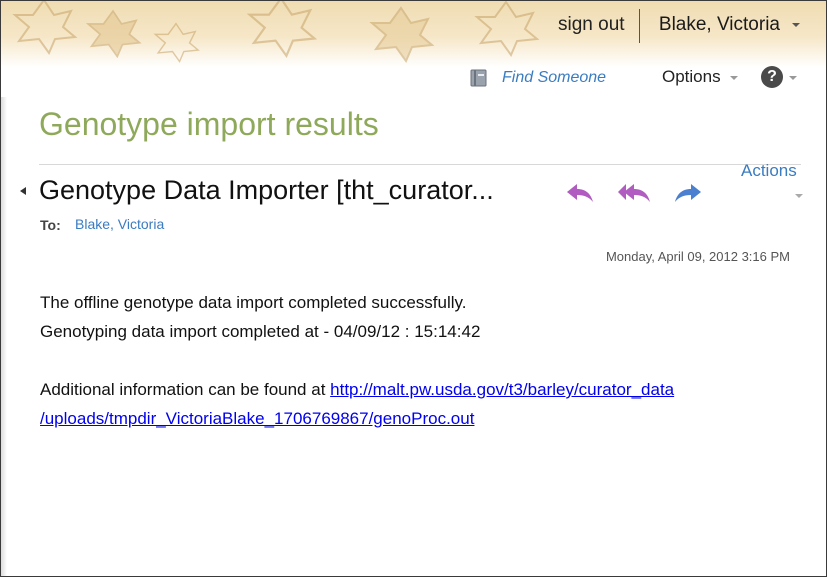  Describe the element at coordinates (185, 389) in the screenshot. I see `body-text: Additional information can be found at` at that location.